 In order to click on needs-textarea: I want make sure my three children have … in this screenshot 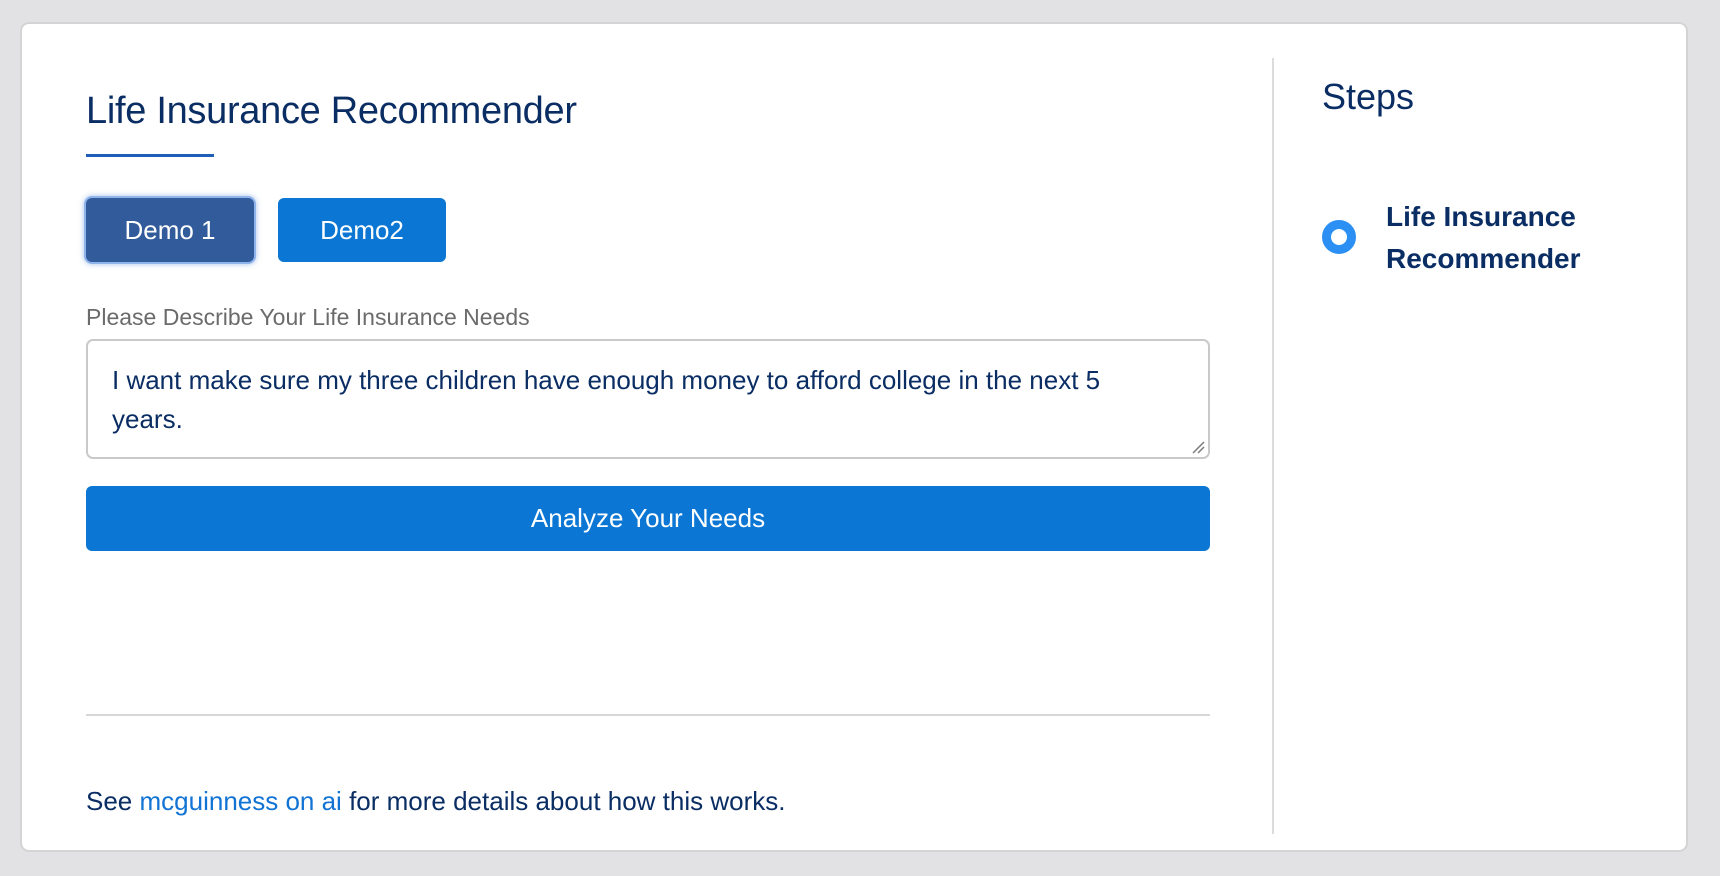, I will do `click(648, 399)`.